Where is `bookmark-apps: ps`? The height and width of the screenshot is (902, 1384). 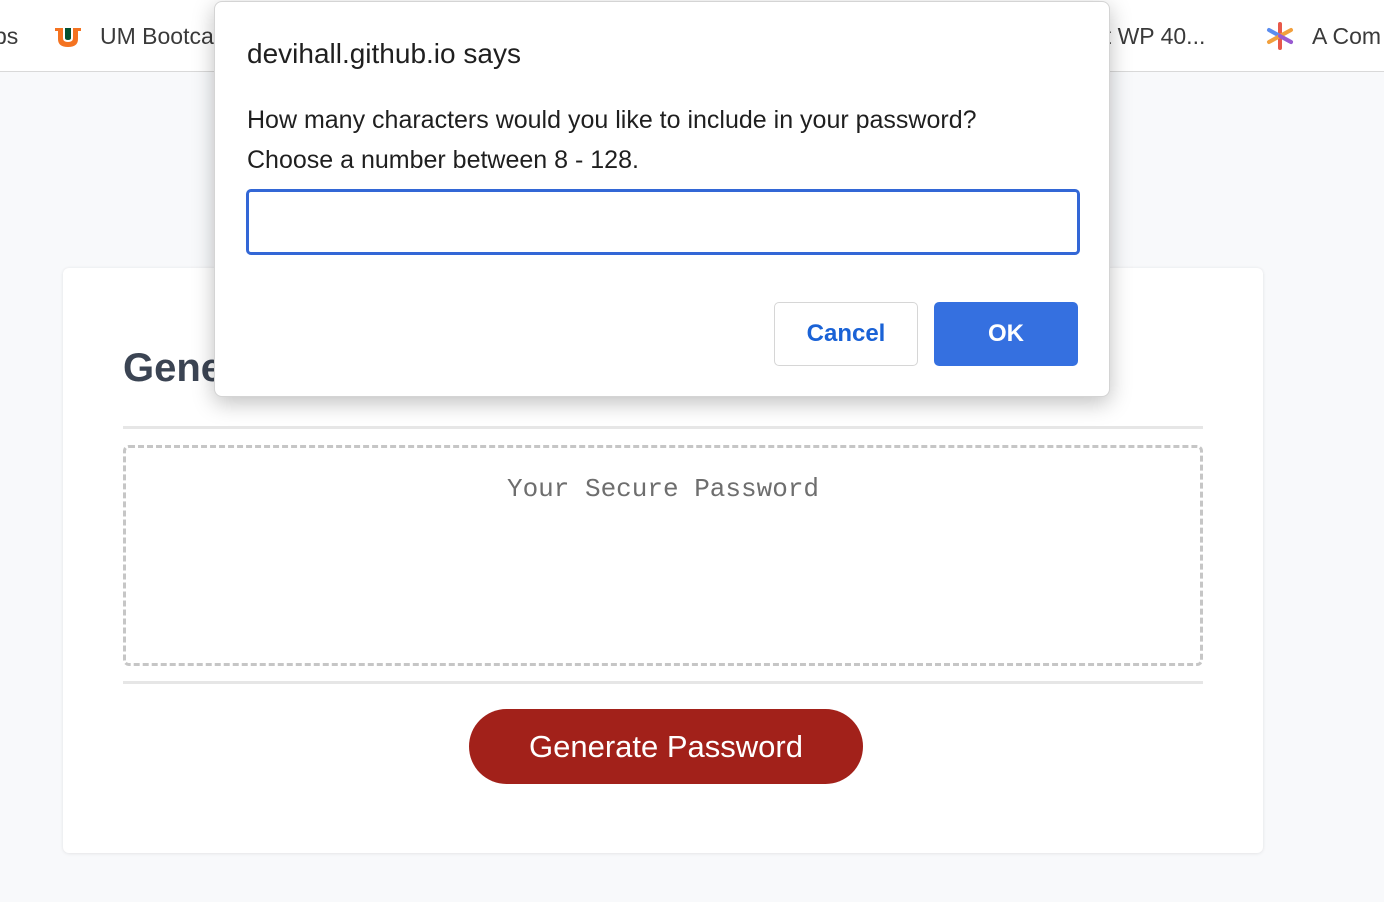 bookmark-apps: ps is located at coordinates (9, 36).